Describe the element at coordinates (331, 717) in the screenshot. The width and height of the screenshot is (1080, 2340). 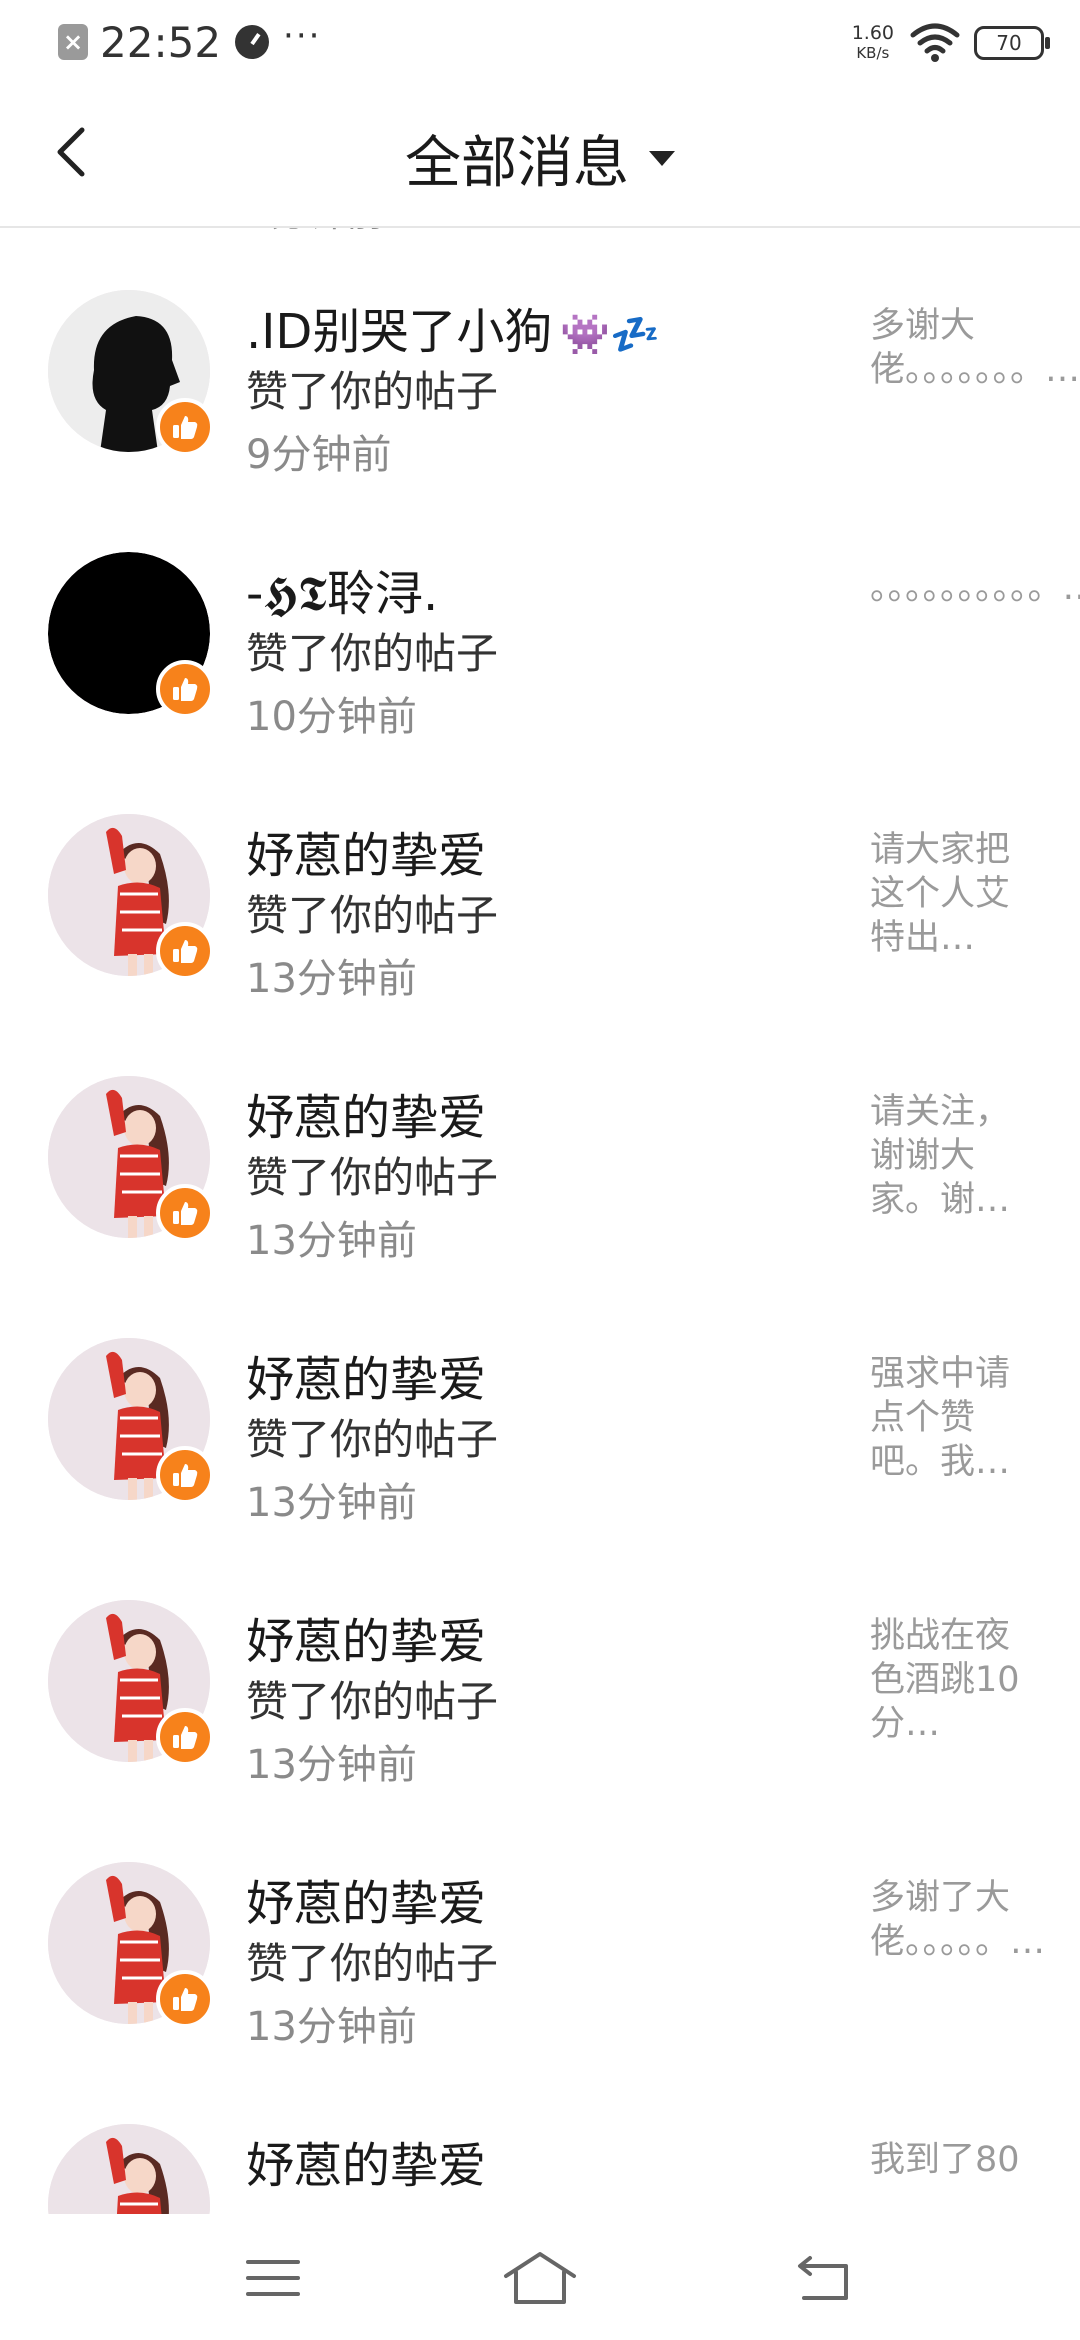
I see `notification-time: 10分钟前` at that location.